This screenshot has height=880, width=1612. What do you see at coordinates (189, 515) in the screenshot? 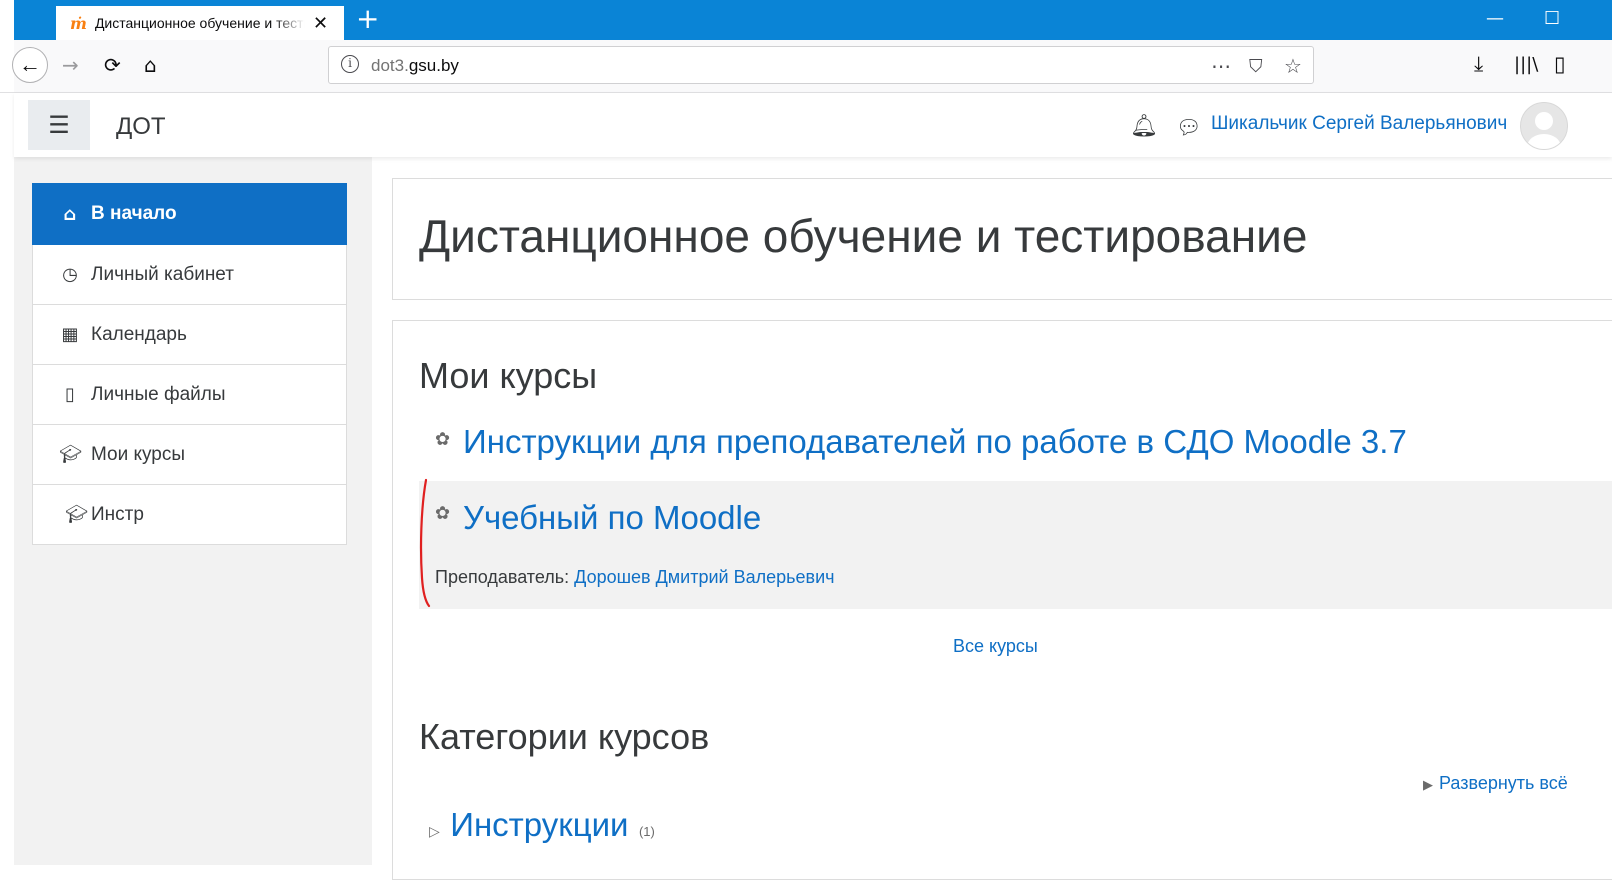
I see `nav-item-course-instr: 🎓︎ Инстр` at bounding box center [189, 515].